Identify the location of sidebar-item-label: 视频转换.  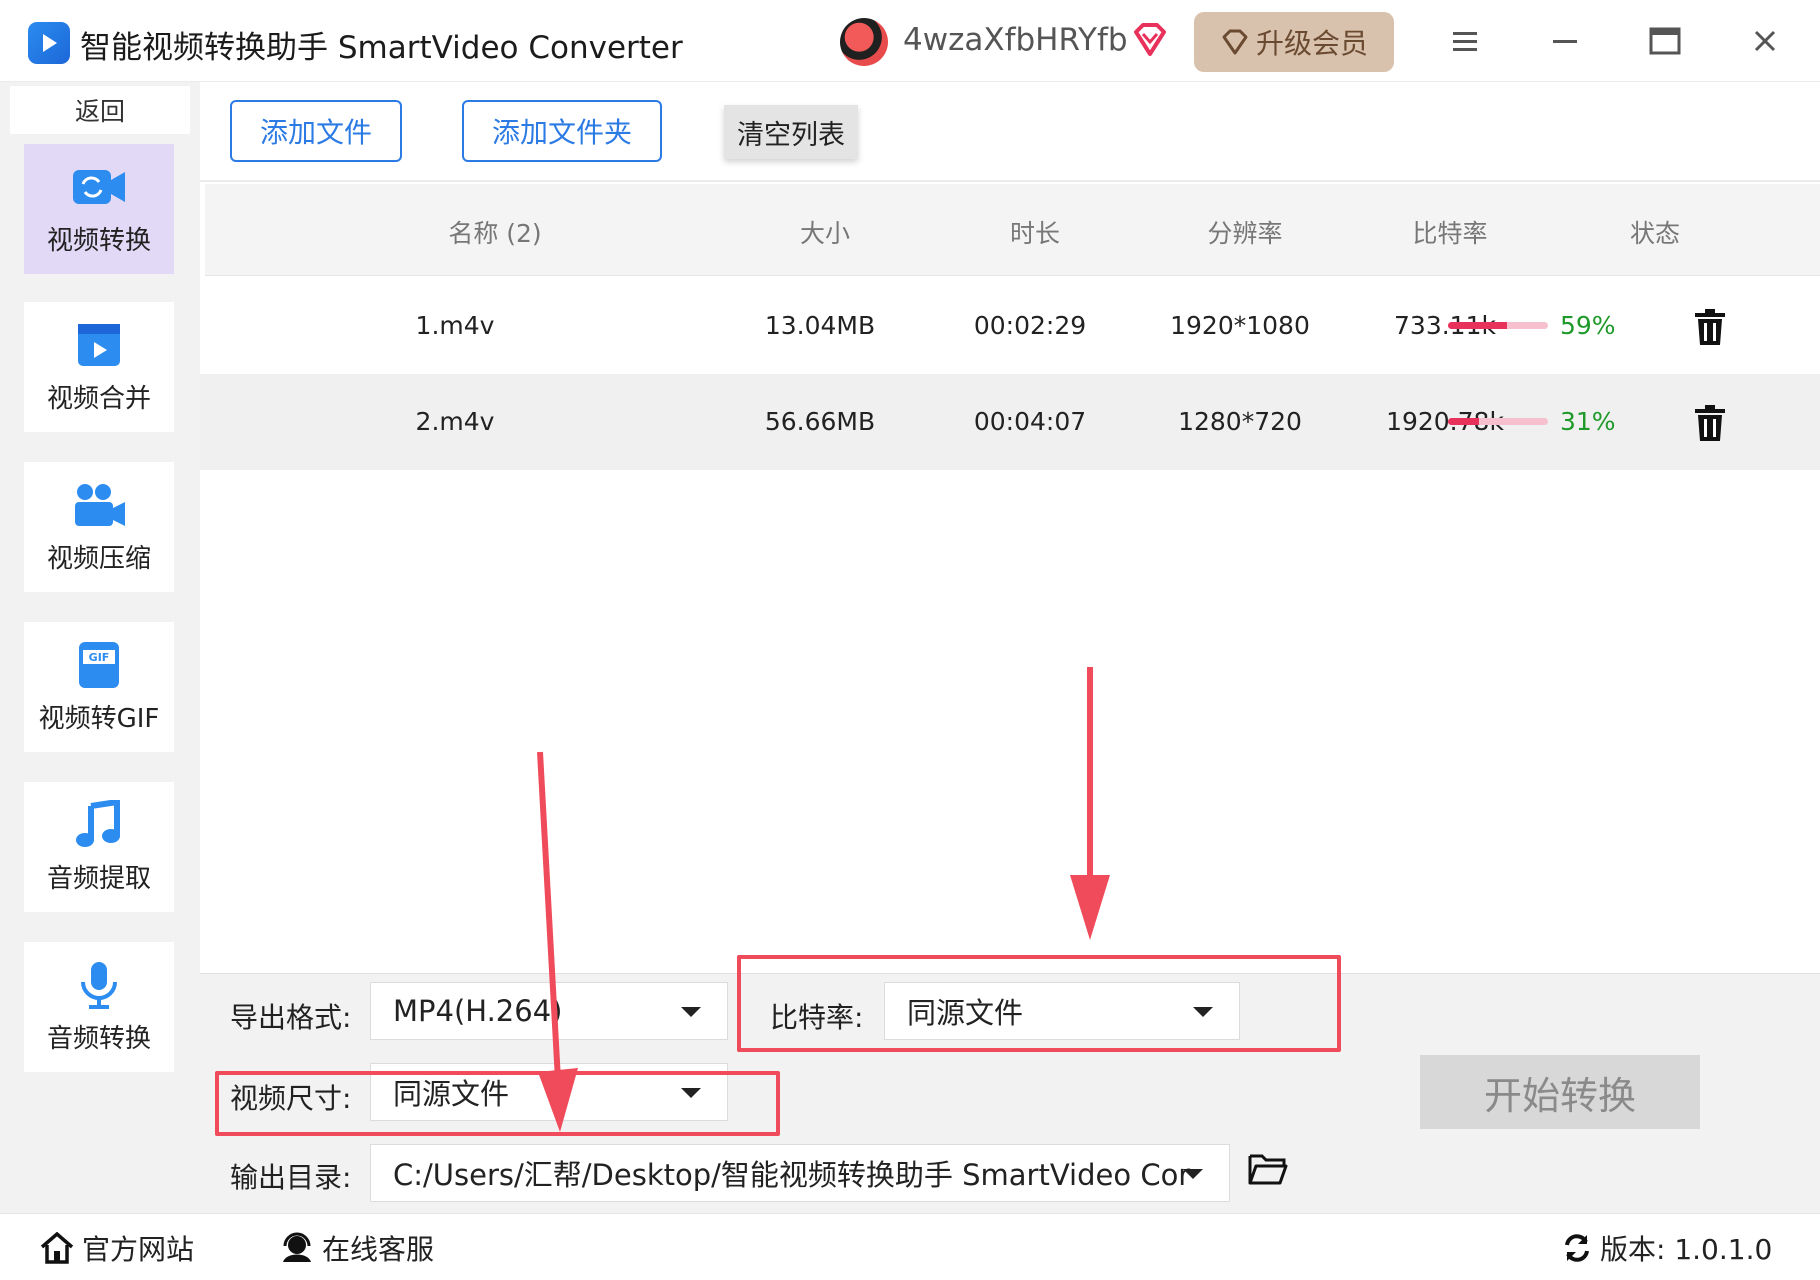
(98, 240).